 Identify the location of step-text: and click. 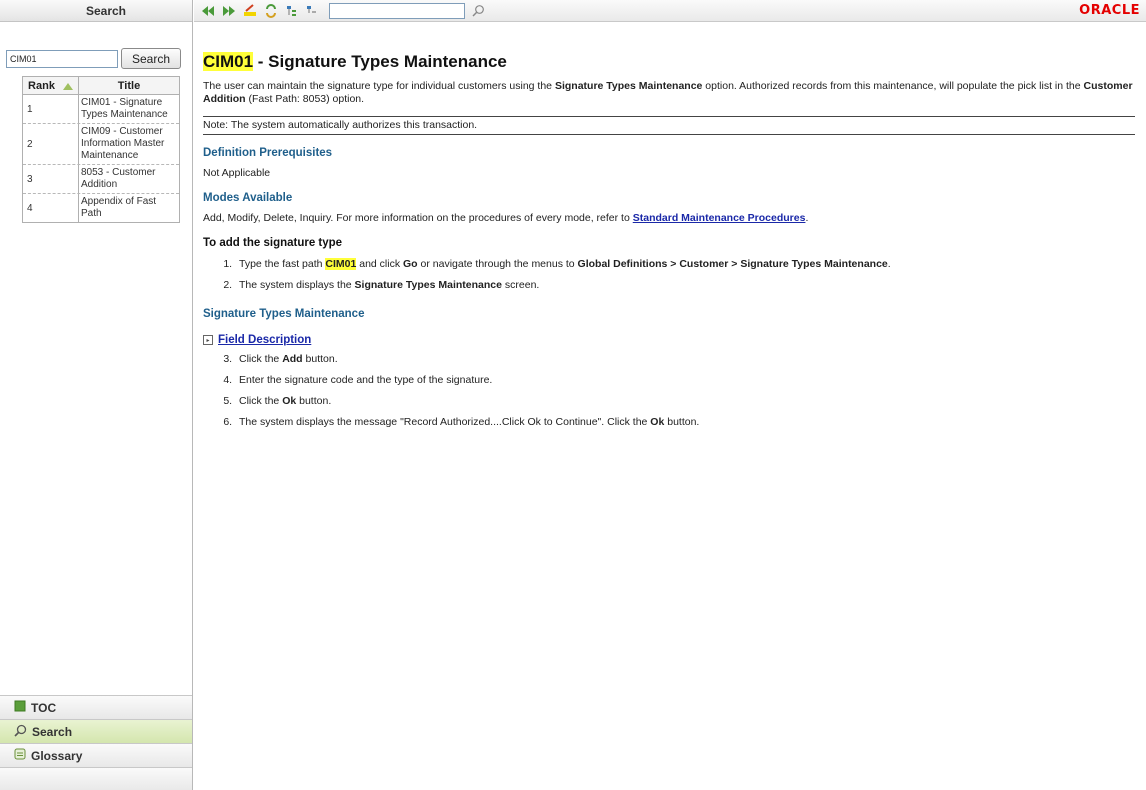
(380, 264).